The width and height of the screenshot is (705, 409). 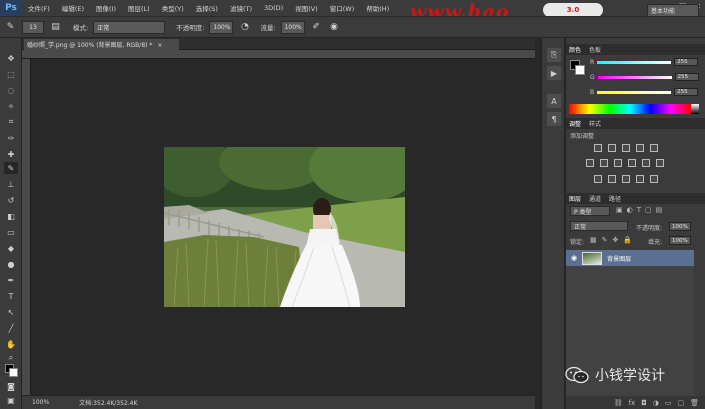 What do you see at coordinates (11, 106) in the screenshot?
I see `quick-select-tool-icon: ✧` at bounding box center [11, 106].